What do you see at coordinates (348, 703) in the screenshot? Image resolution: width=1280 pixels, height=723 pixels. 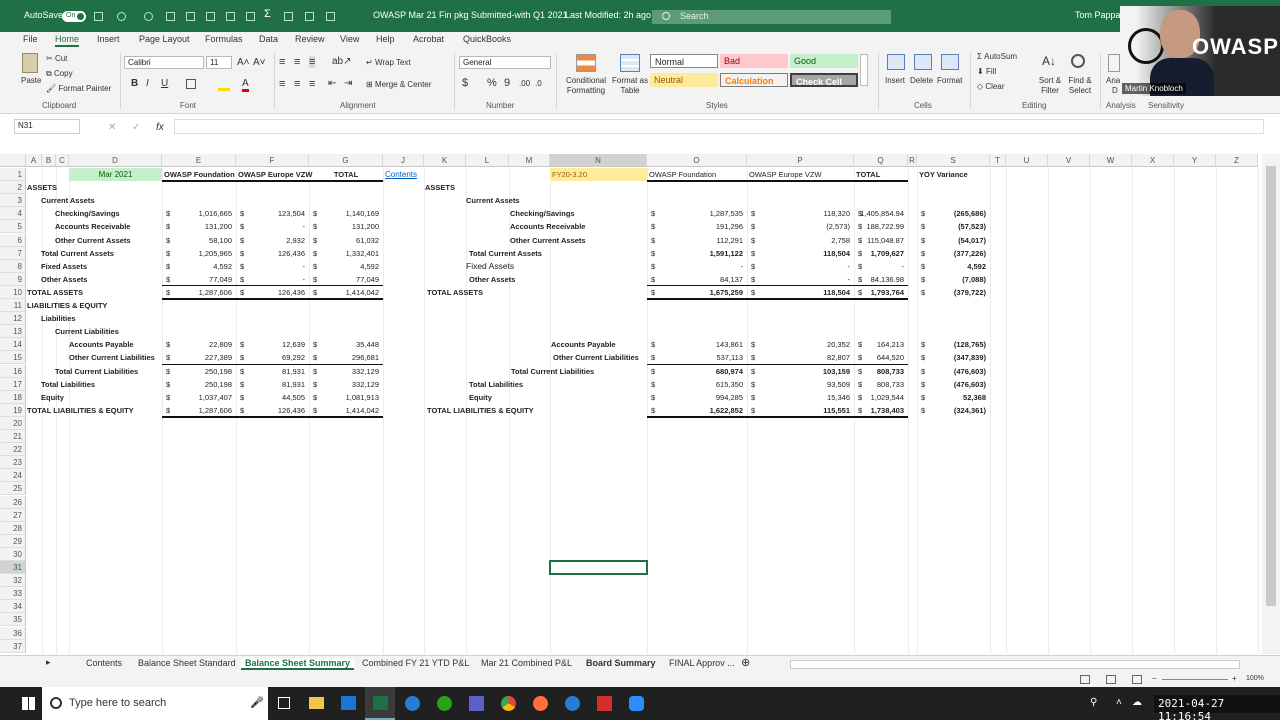 I see `outlook-icon` at bounding box center [348, 703].